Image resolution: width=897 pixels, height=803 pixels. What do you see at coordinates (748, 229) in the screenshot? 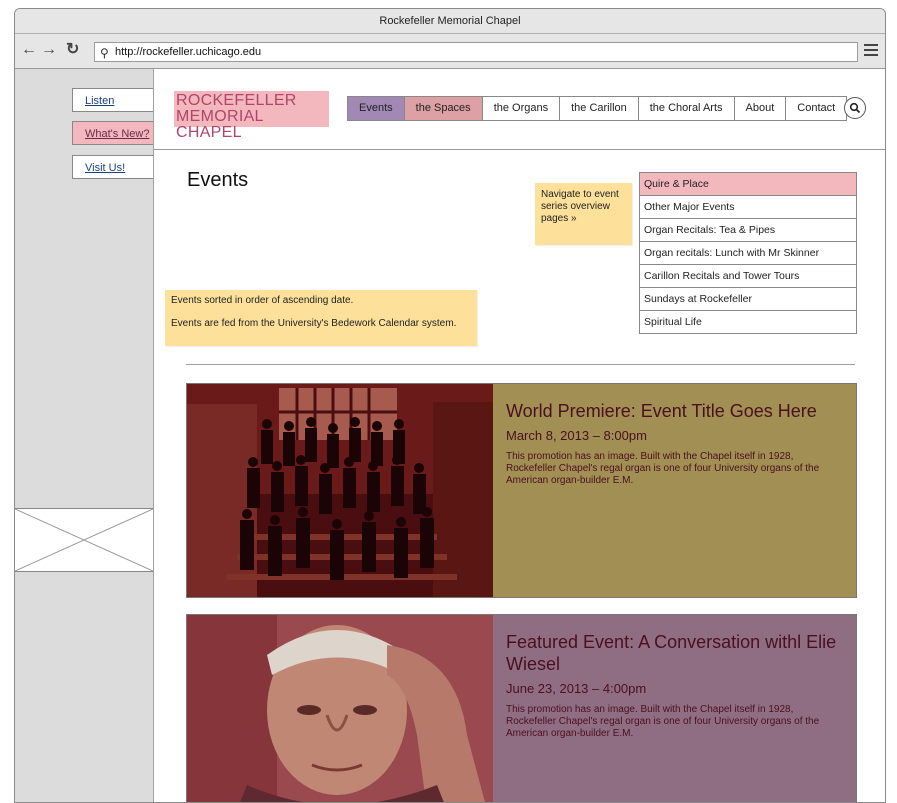
I see `series-item-tea-pipes: Organ Recitals: Tea & Pipes` at bounding box center [748, 229].